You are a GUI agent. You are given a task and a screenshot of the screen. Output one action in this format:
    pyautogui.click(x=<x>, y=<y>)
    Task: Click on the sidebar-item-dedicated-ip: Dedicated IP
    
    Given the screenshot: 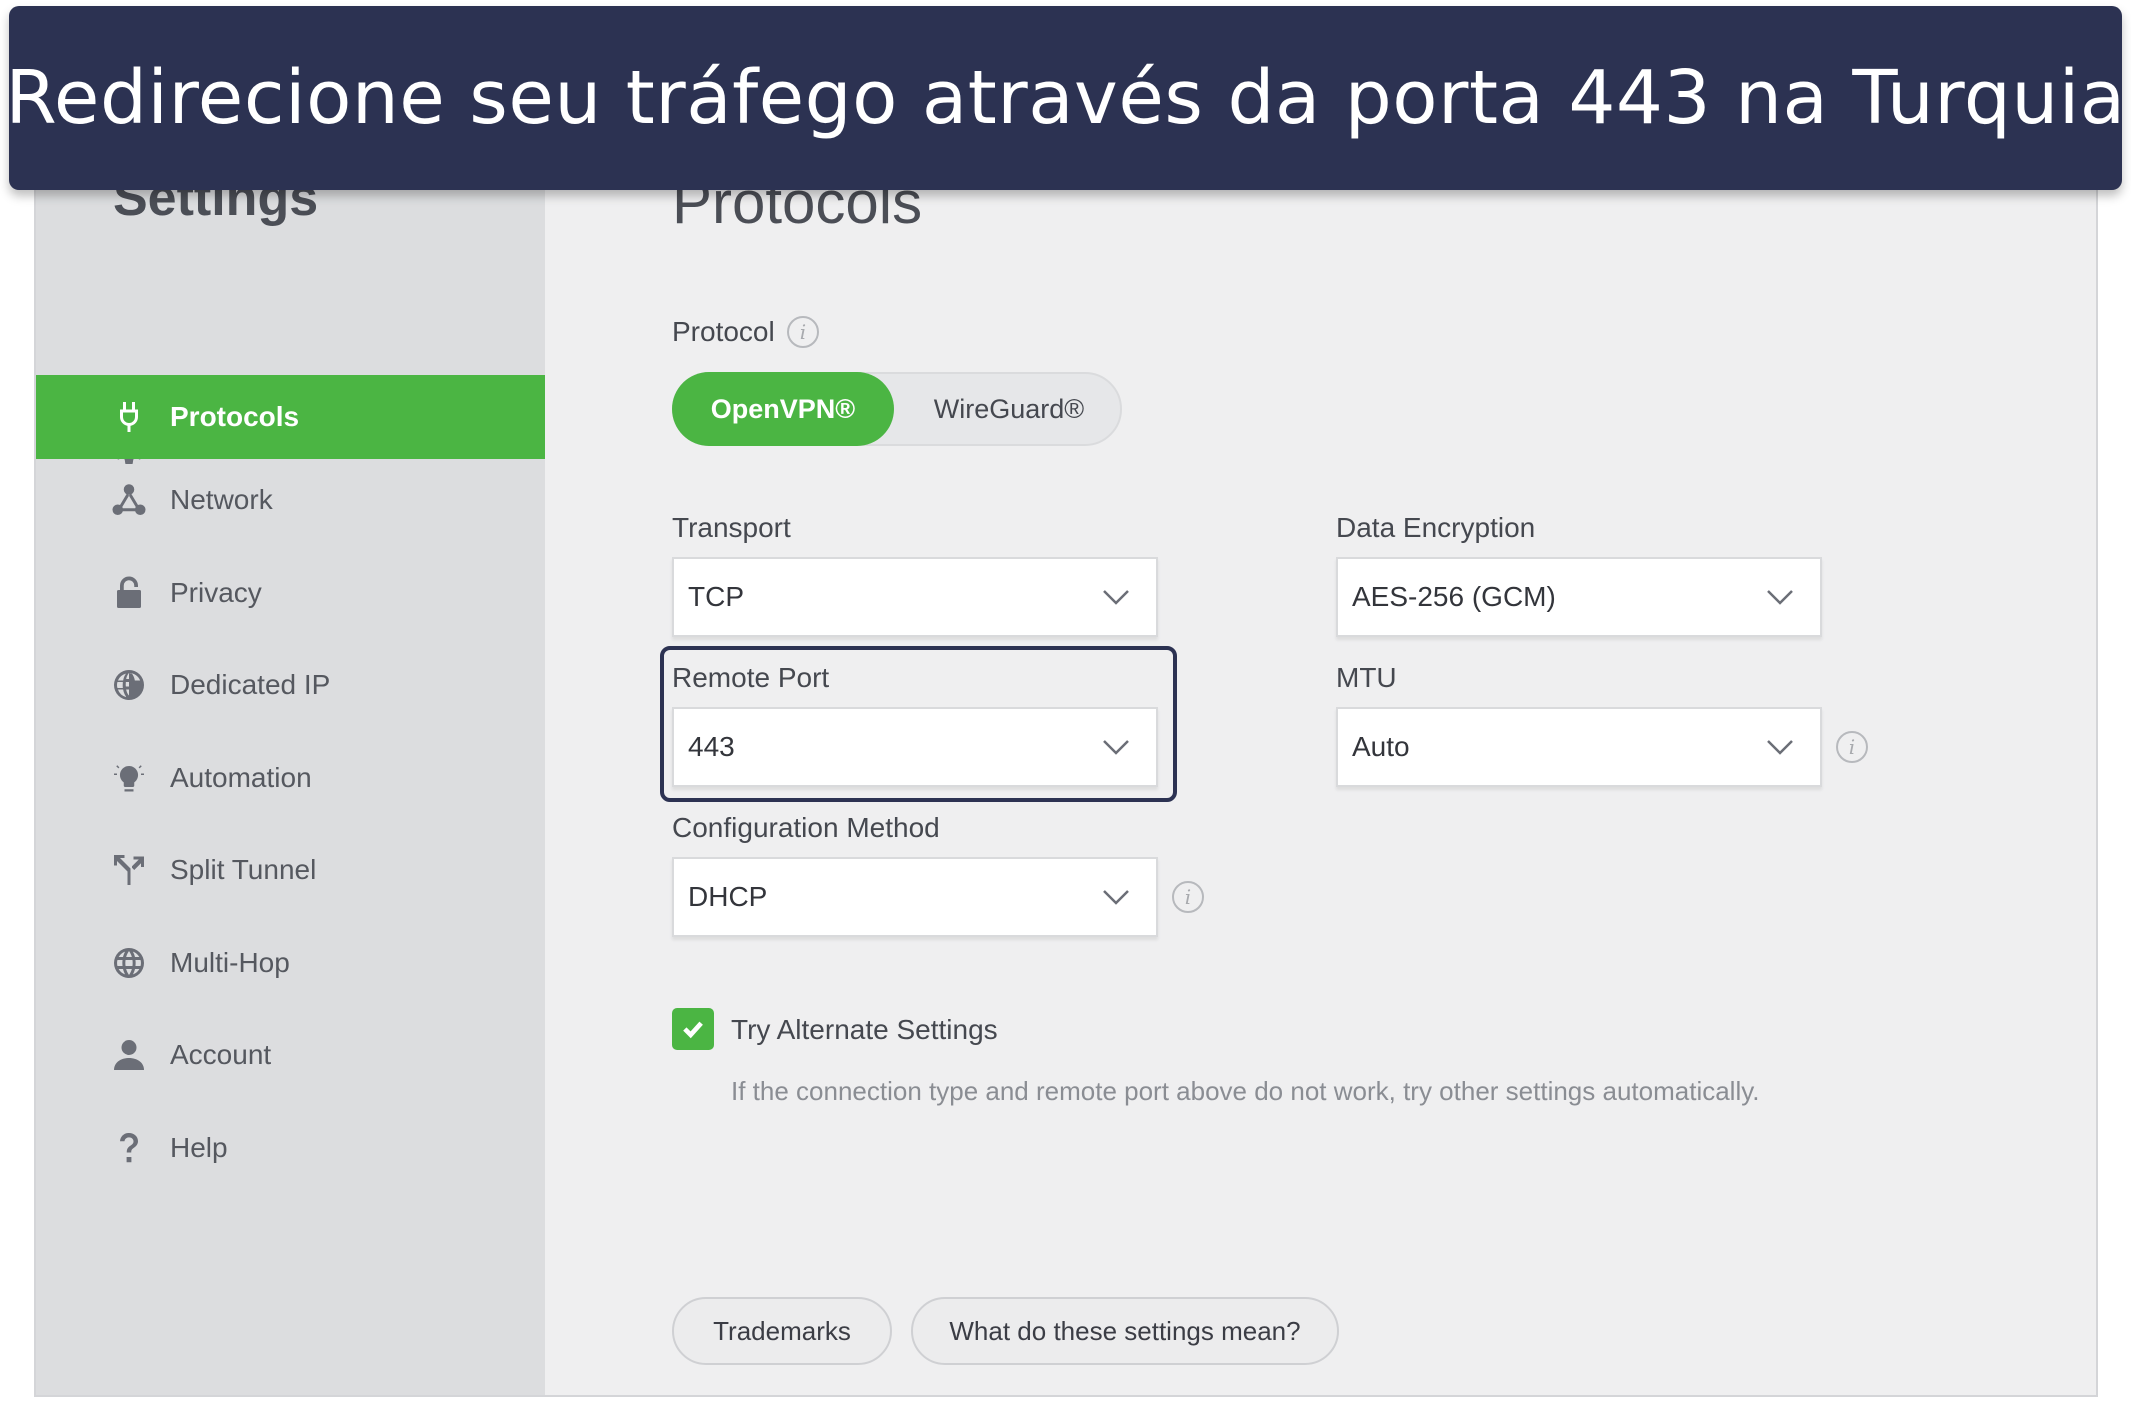 What is the action you would take?
    pyautogui.click(x=290, y=685)
    